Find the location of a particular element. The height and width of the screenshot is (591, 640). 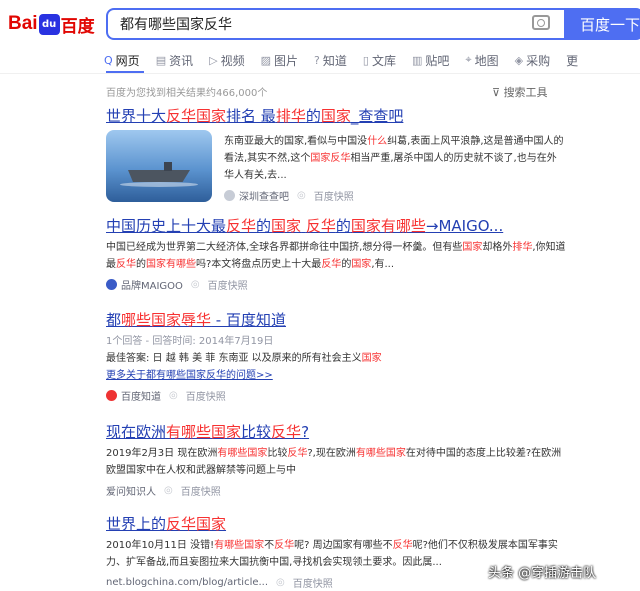

result-title-link: 都哪些国家辱华 - 百度知道 is located at coordinates (336, 320).